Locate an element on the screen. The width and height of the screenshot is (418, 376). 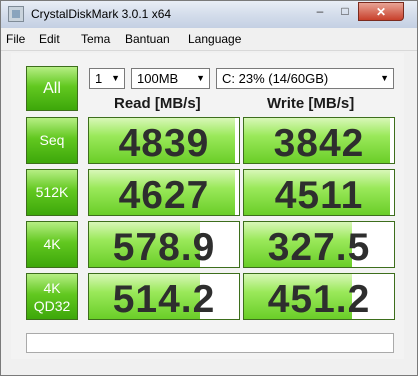
size-value: 100MB is located at coordinates (158, 78).